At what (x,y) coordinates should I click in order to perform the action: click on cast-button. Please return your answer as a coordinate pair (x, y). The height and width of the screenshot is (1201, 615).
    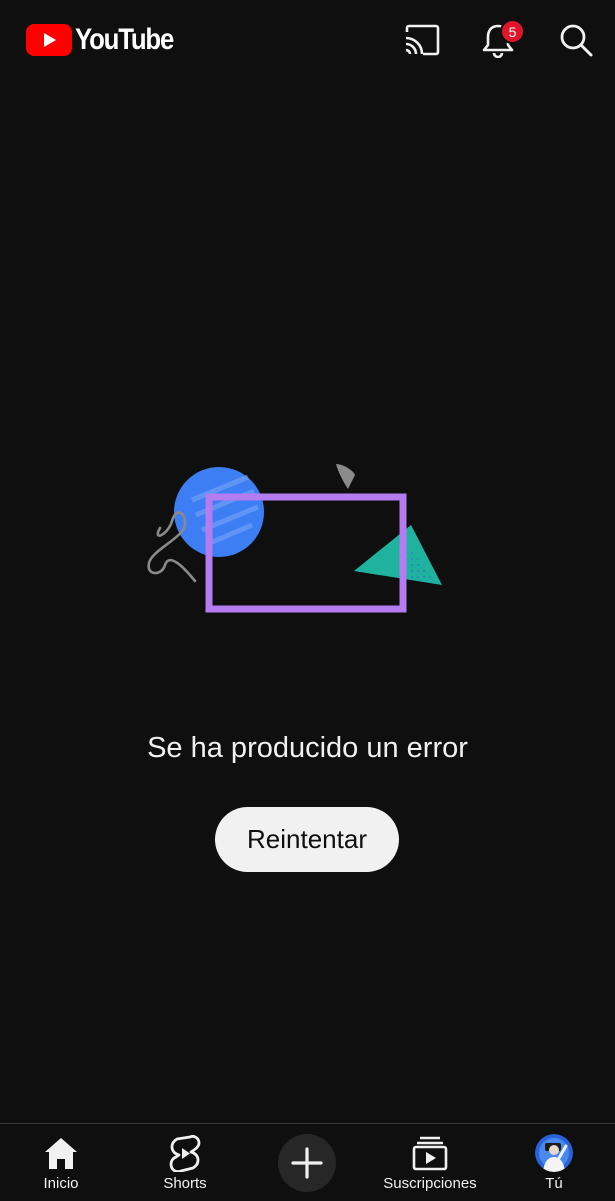
    Looking at the image, I should click on (422, 40).